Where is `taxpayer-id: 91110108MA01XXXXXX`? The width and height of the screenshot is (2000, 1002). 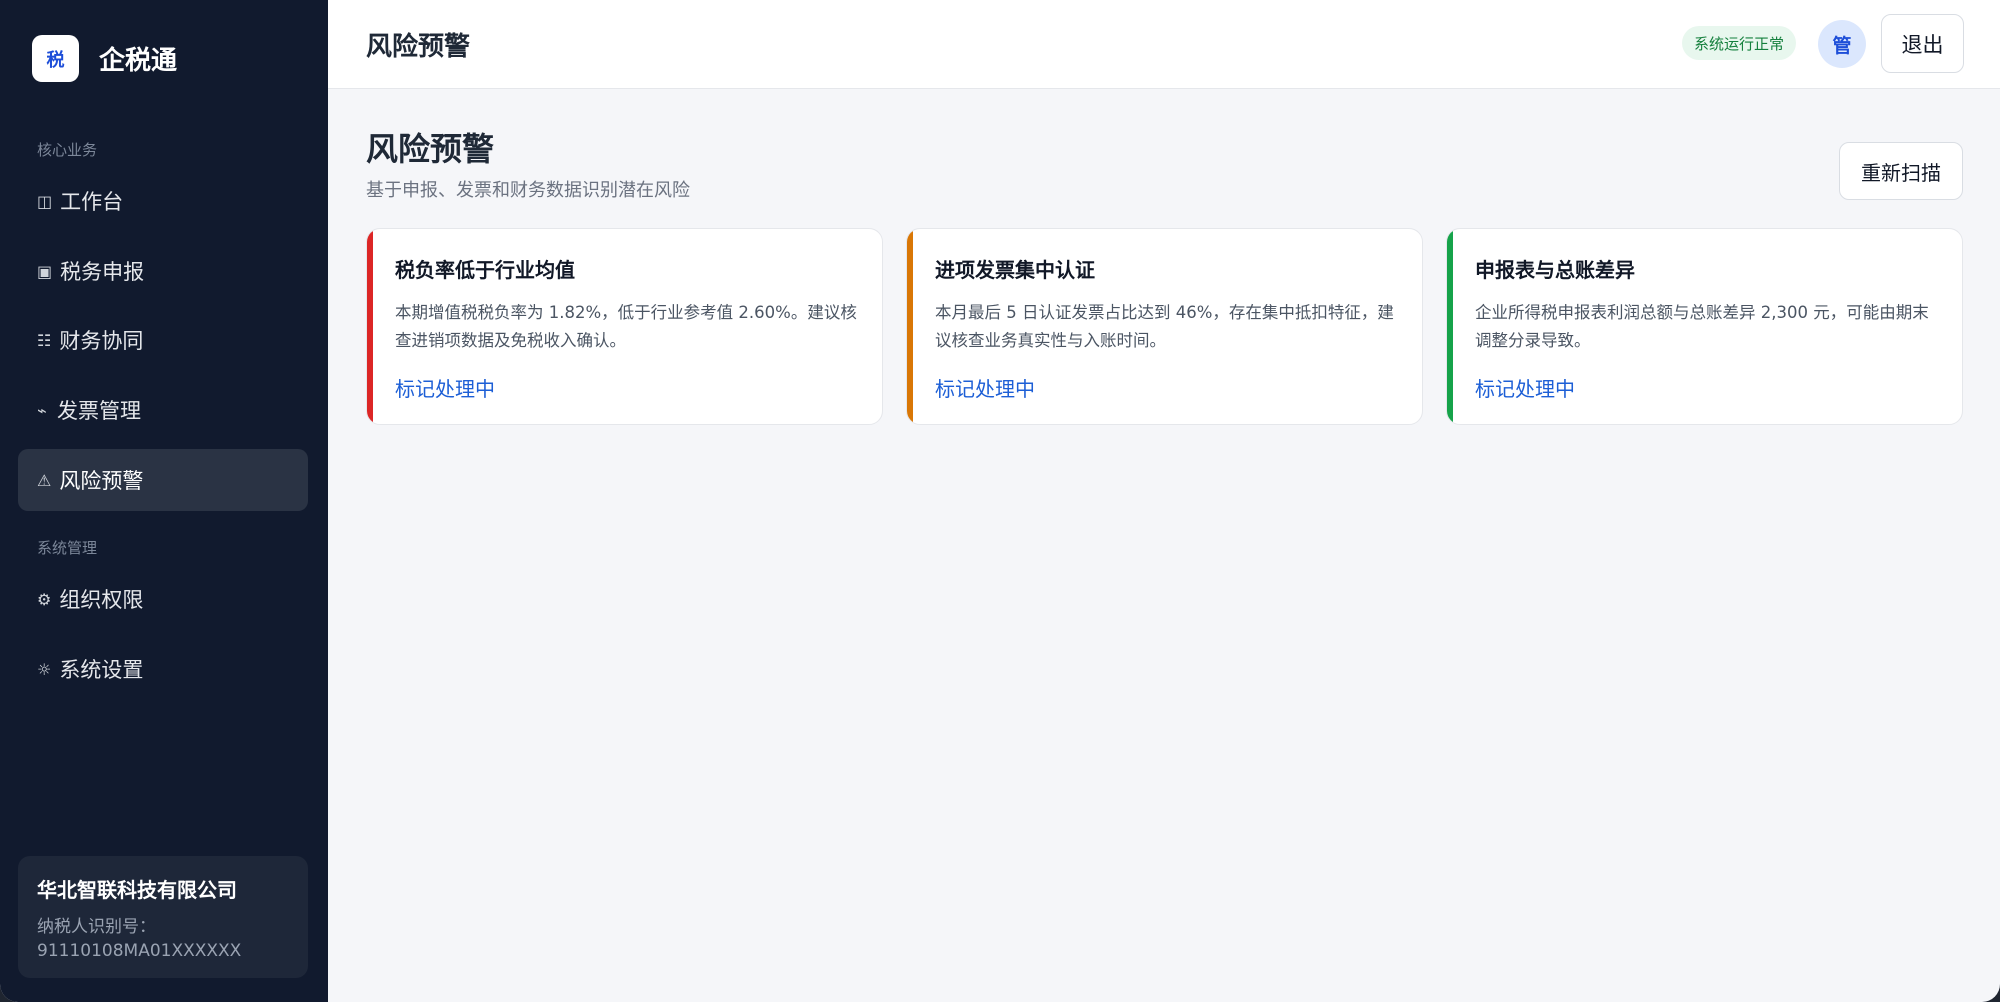 taxpayer-id: 91110108MA01XXXXXX is located at coordinates (139, 951).